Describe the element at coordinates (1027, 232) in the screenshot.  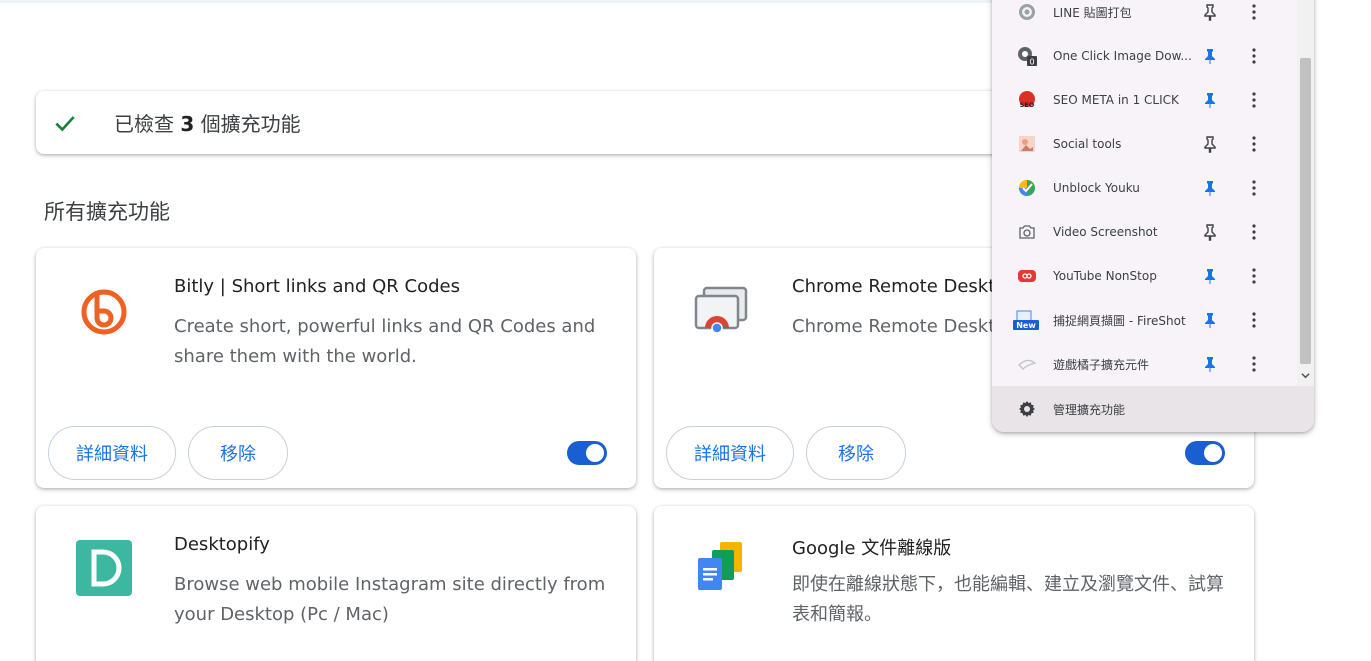
I see `camera-icon` at that location.